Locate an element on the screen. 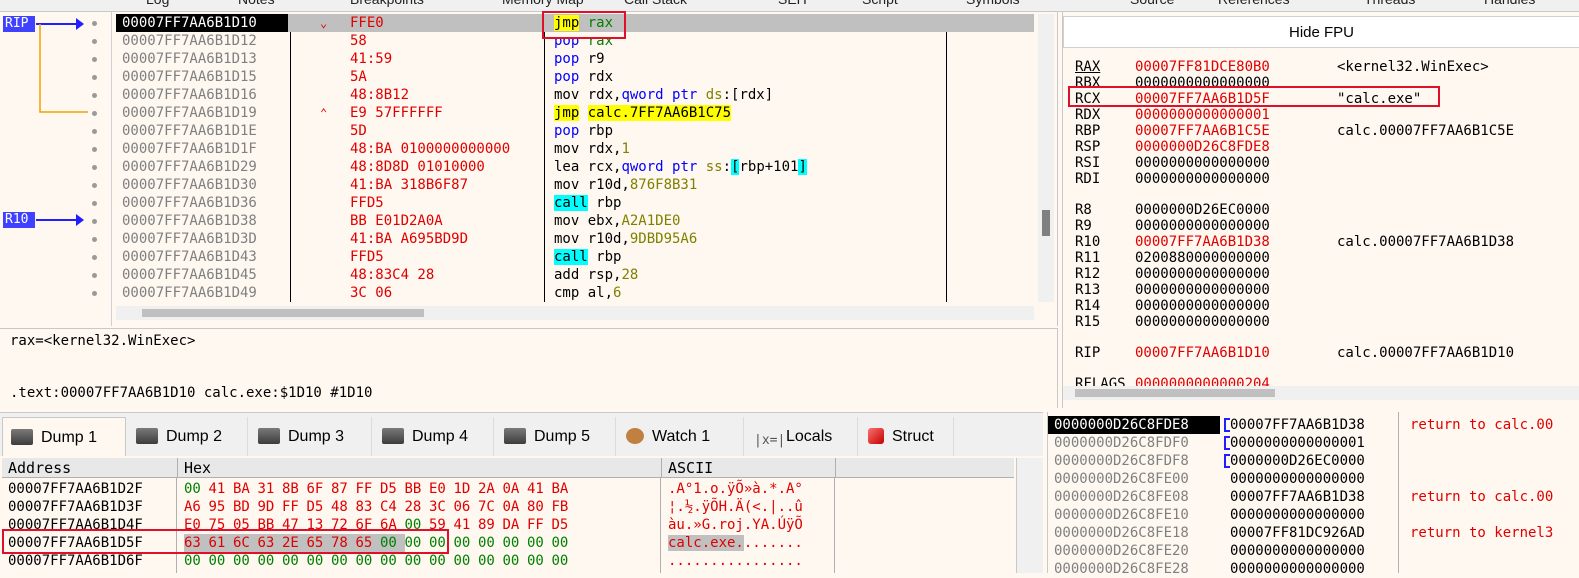  register-r10: R10 00007FF7AA6B1D38 calc.00007FF7AA6B1D38 is located at coordinates (1320, 242).